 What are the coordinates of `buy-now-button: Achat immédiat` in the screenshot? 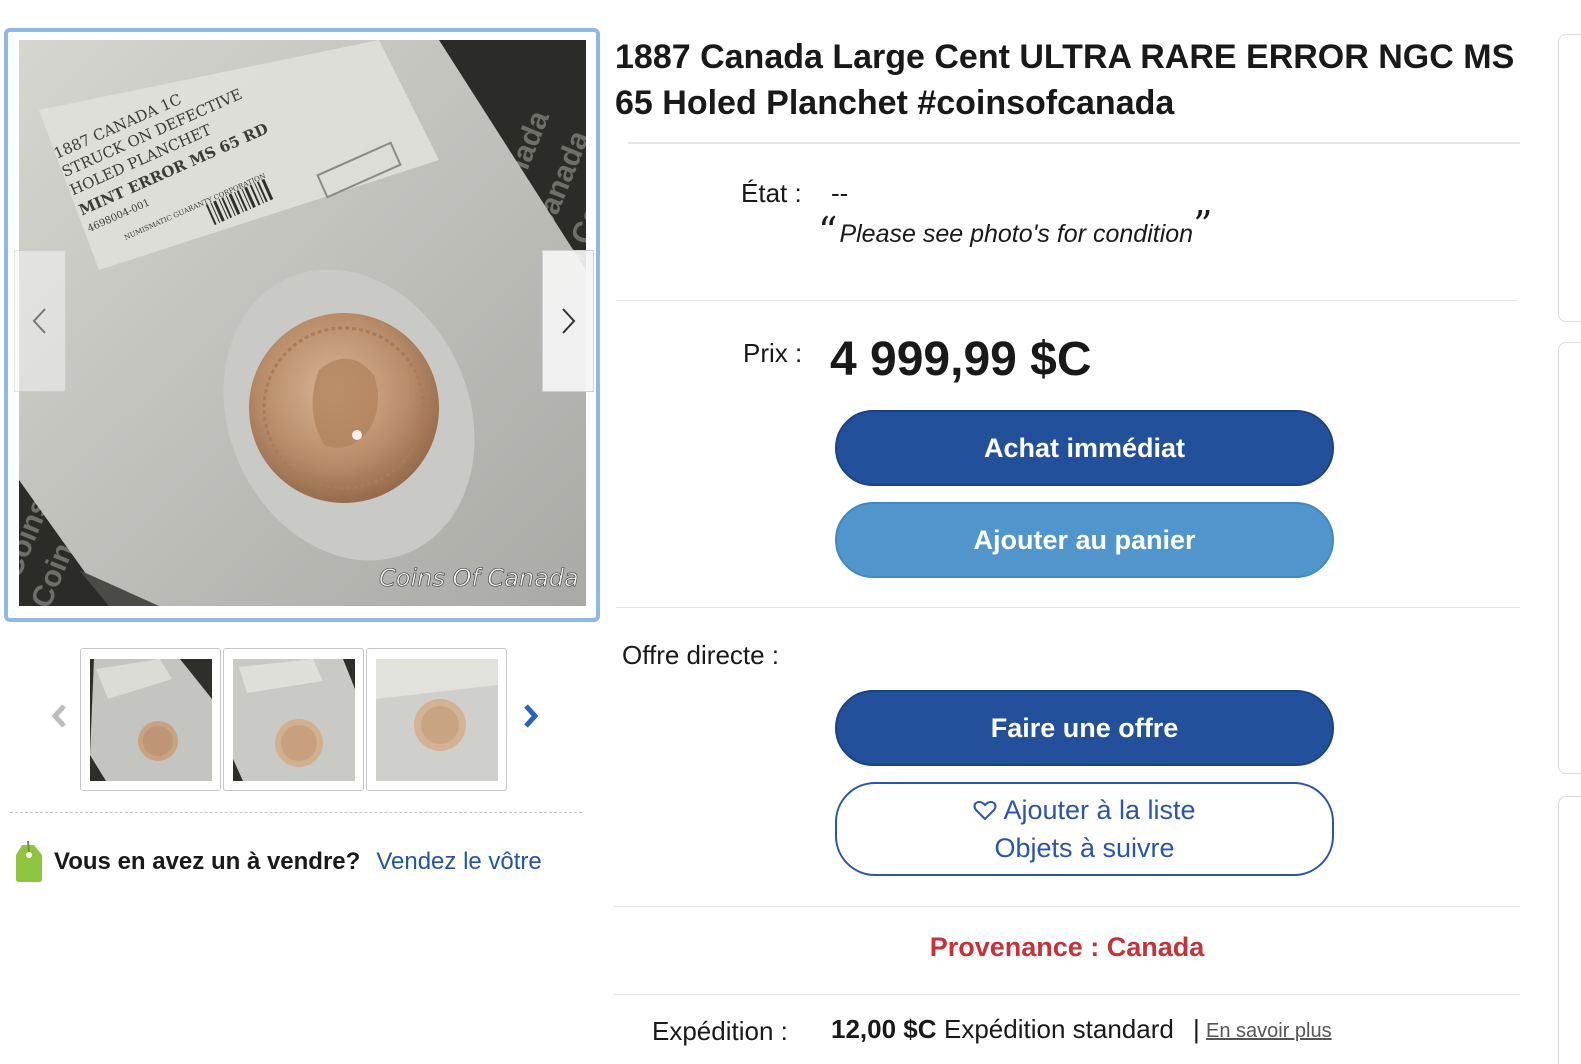 It's located at (1084, 448).